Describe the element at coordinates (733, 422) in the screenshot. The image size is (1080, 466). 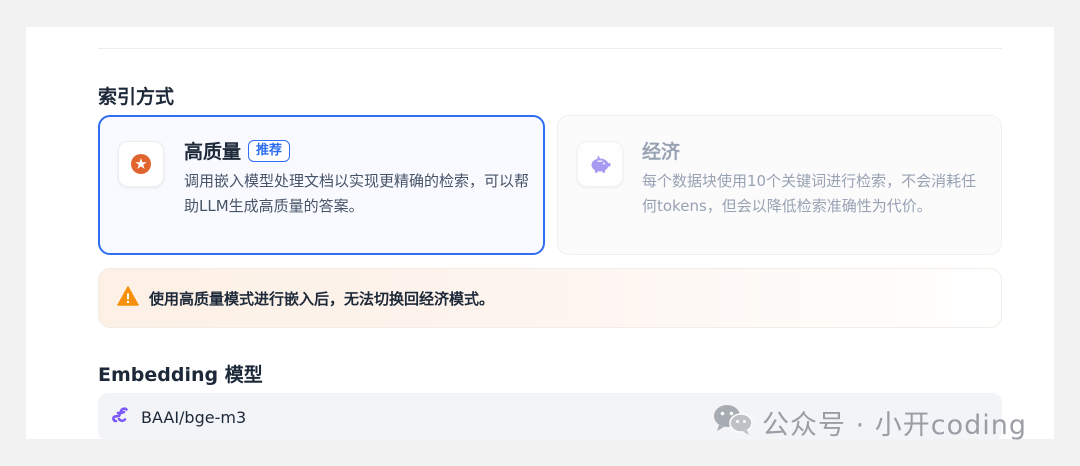
I see `wechat-icon` at that location.